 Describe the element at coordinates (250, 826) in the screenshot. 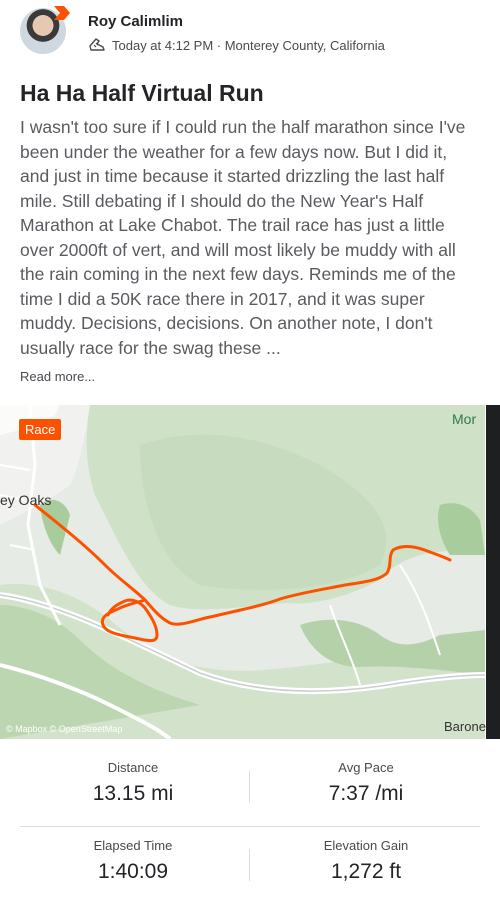

I see `stat-divider-horizontal` at that location.